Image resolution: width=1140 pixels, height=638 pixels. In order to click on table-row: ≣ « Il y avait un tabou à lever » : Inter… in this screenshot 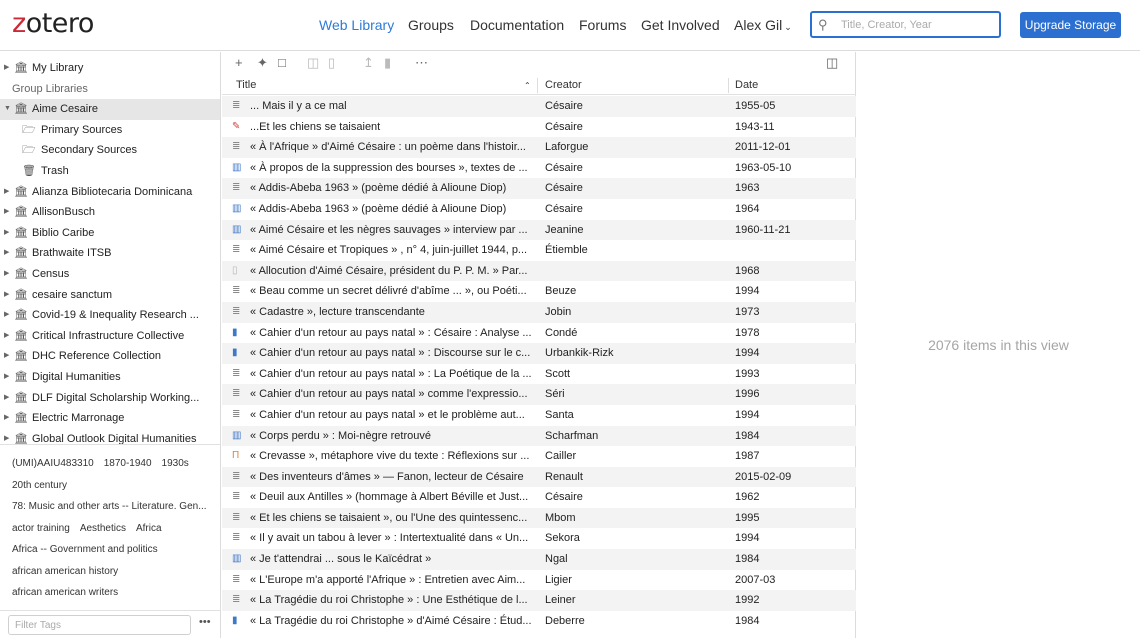, I will do `click(539, 538)`.